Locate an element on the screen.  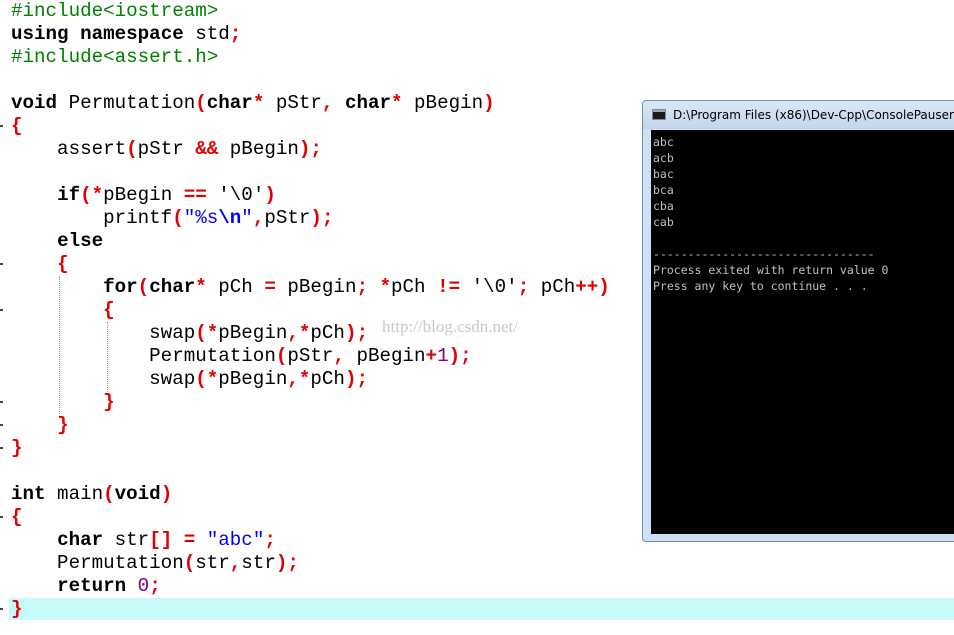
code-line: using namespace std; is located at coordinates (310, 34).